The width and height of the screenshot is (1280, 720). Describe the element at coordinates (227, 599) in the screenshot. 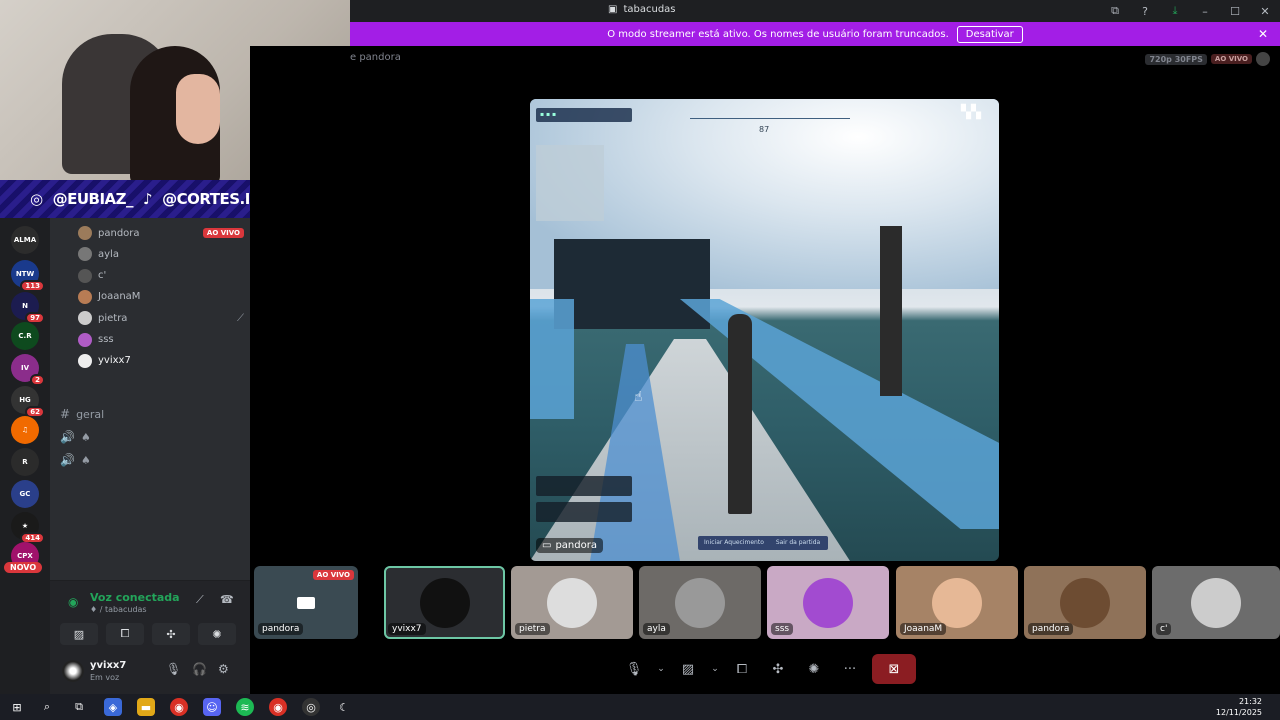

I see `disconnect-icon: ☎` at that location.